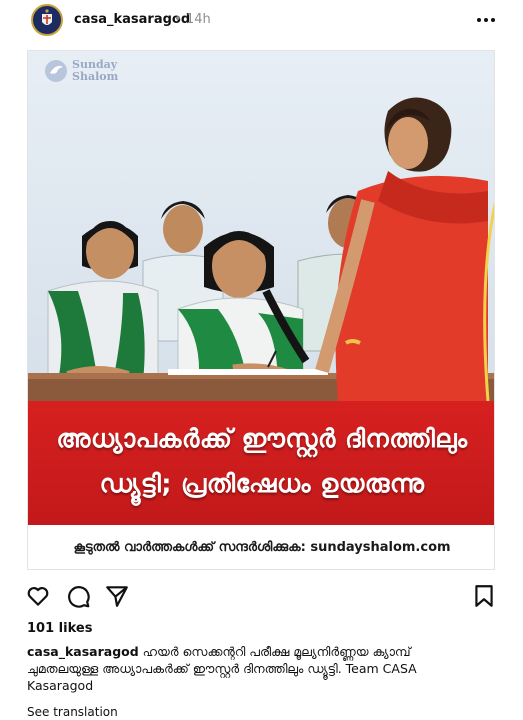 This screenshot has width=523, height=720. I want to click on headline-line-2: ഡ്യൂട്ടി; പ്രതിഷേധം ഉയരുന്നു, so click(262, 483).